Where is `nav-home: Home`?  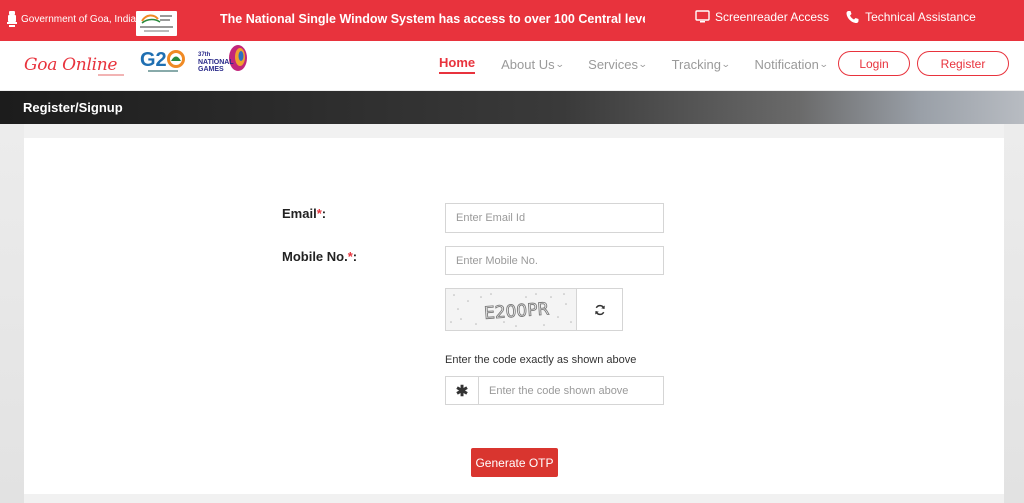
nav-home: Home is located at coordinates (457, 64).